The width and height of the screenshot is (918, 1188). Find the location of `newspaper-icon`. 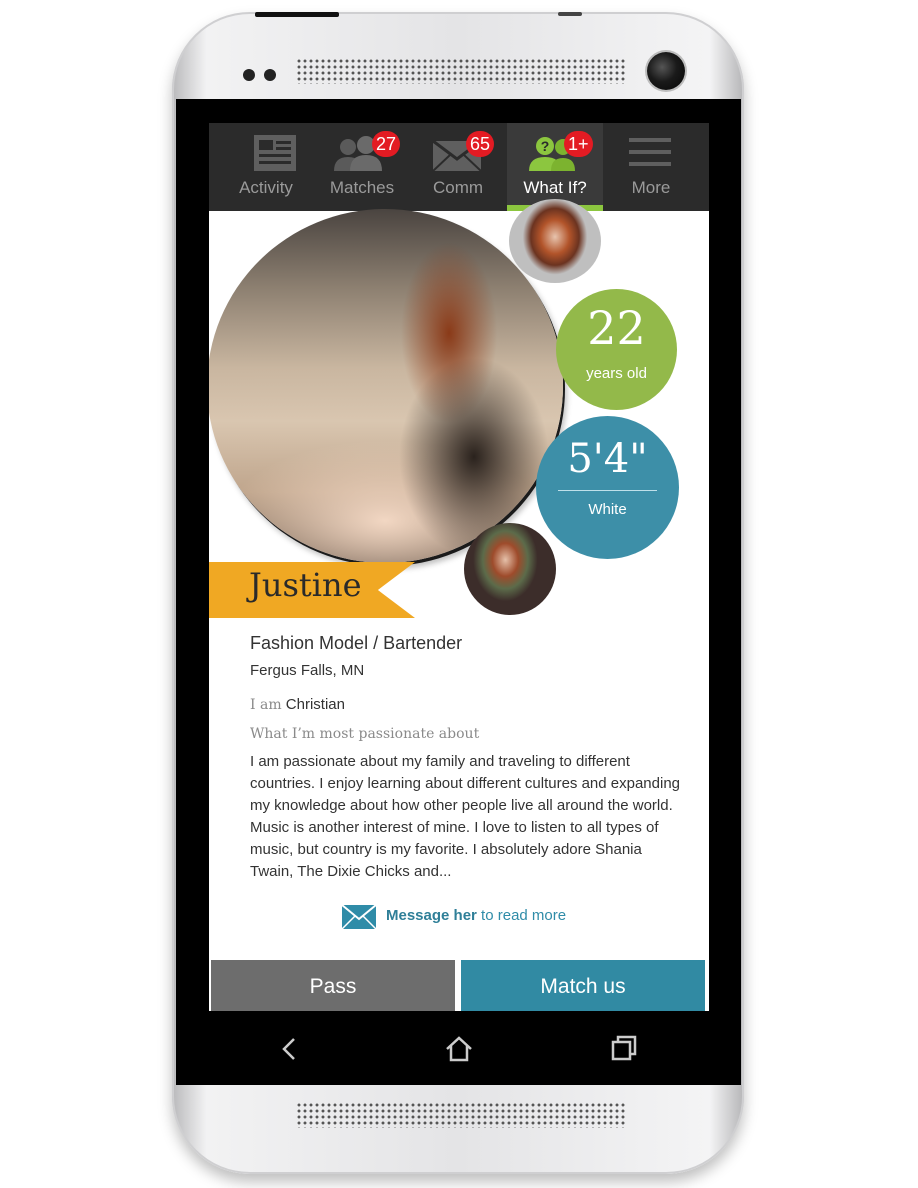

newspaper-icon is located at coordinates (275, 153).